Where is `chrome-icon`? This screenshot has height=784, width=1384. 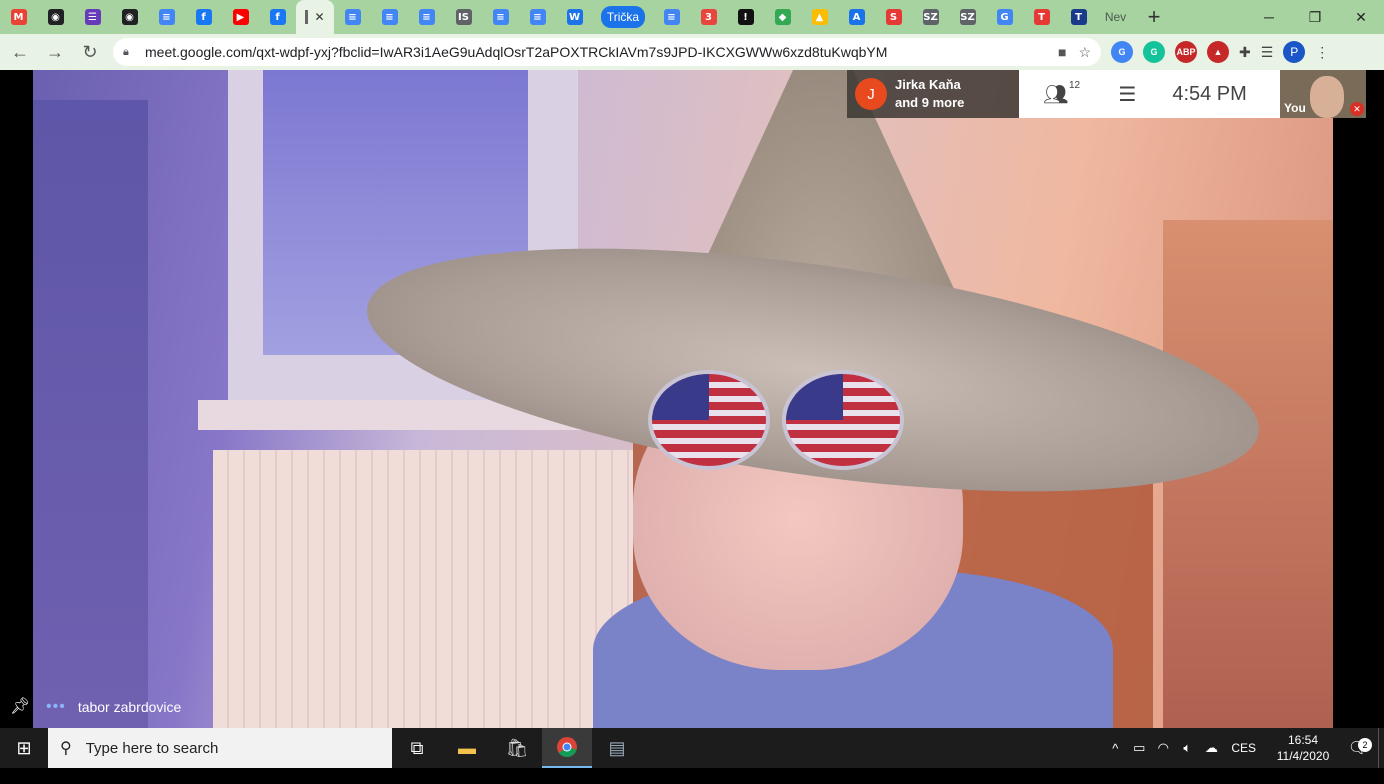
chrome-icon is located at coordinates (567, 748).